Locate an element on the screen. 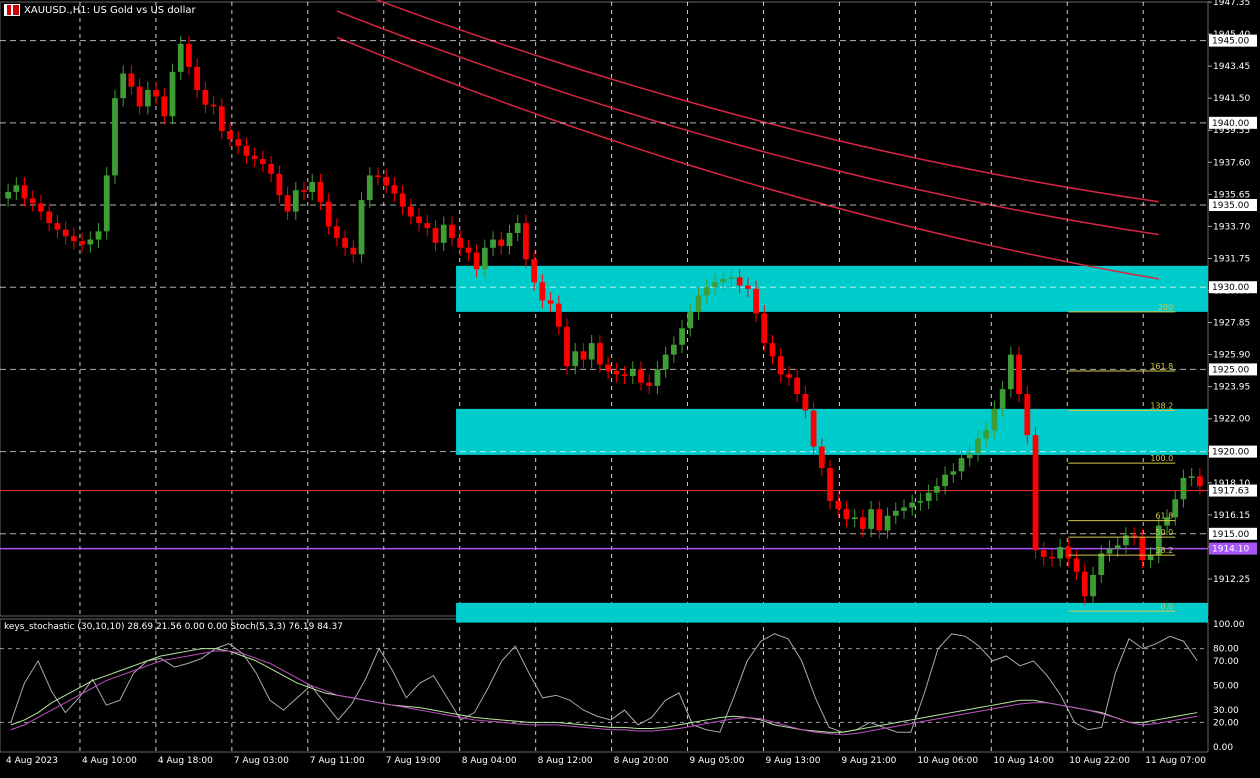 The image size is (1260, 778). time-label: 7 Aug 11:00 is located at coordinates (337, 761).